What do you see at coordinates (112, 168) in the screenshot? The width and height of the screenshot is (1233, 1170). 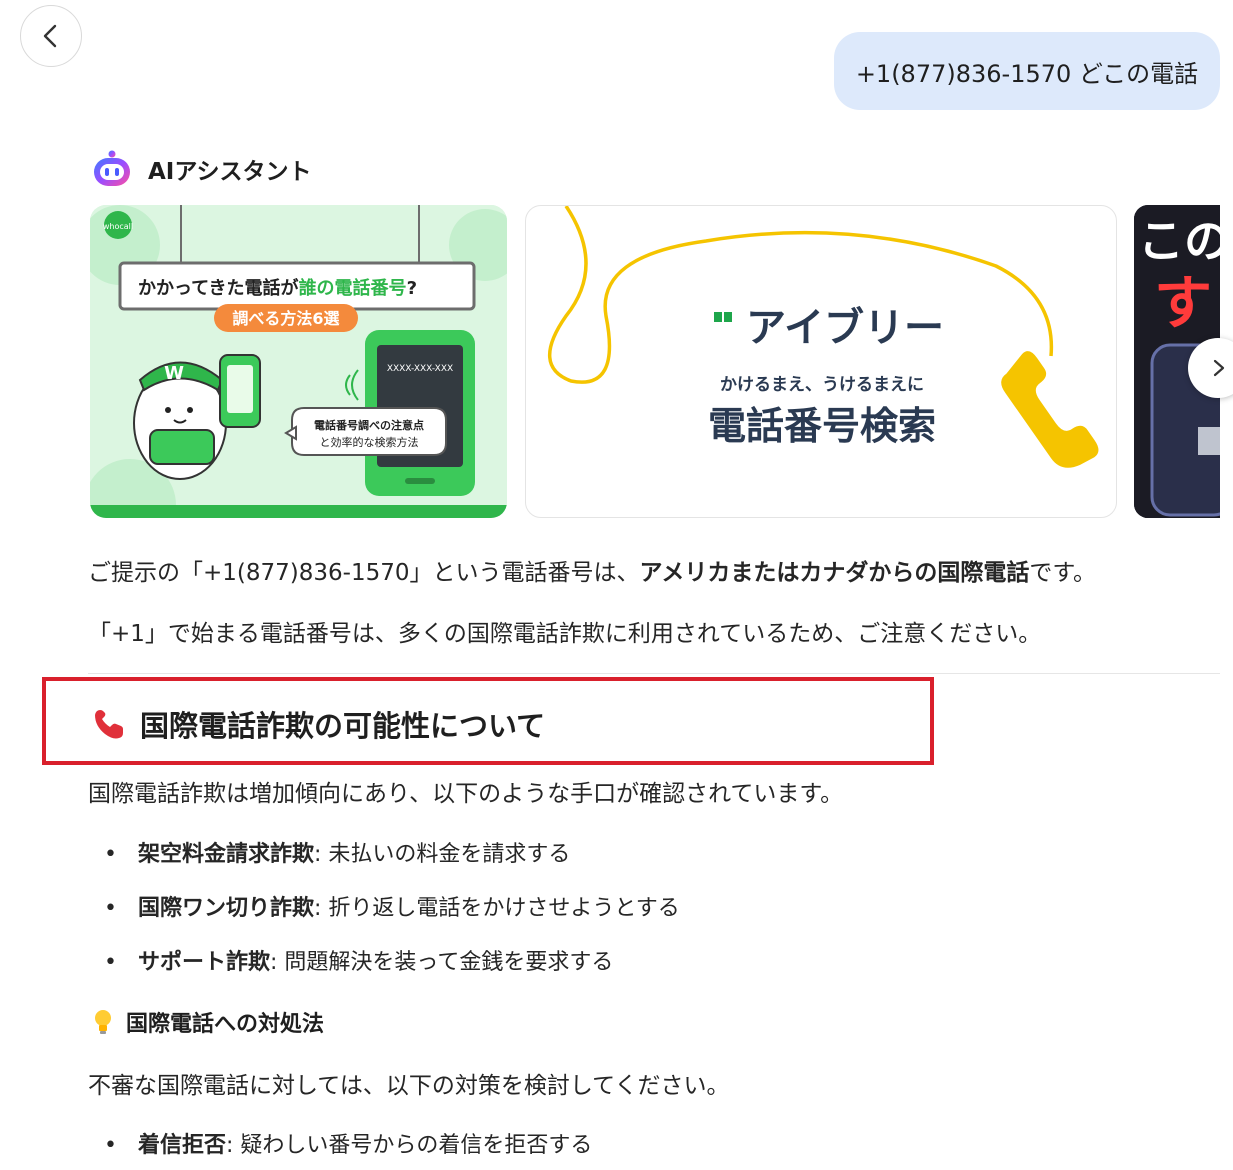 I see `ai-assistant-icon` at bounding box center [112, 168].